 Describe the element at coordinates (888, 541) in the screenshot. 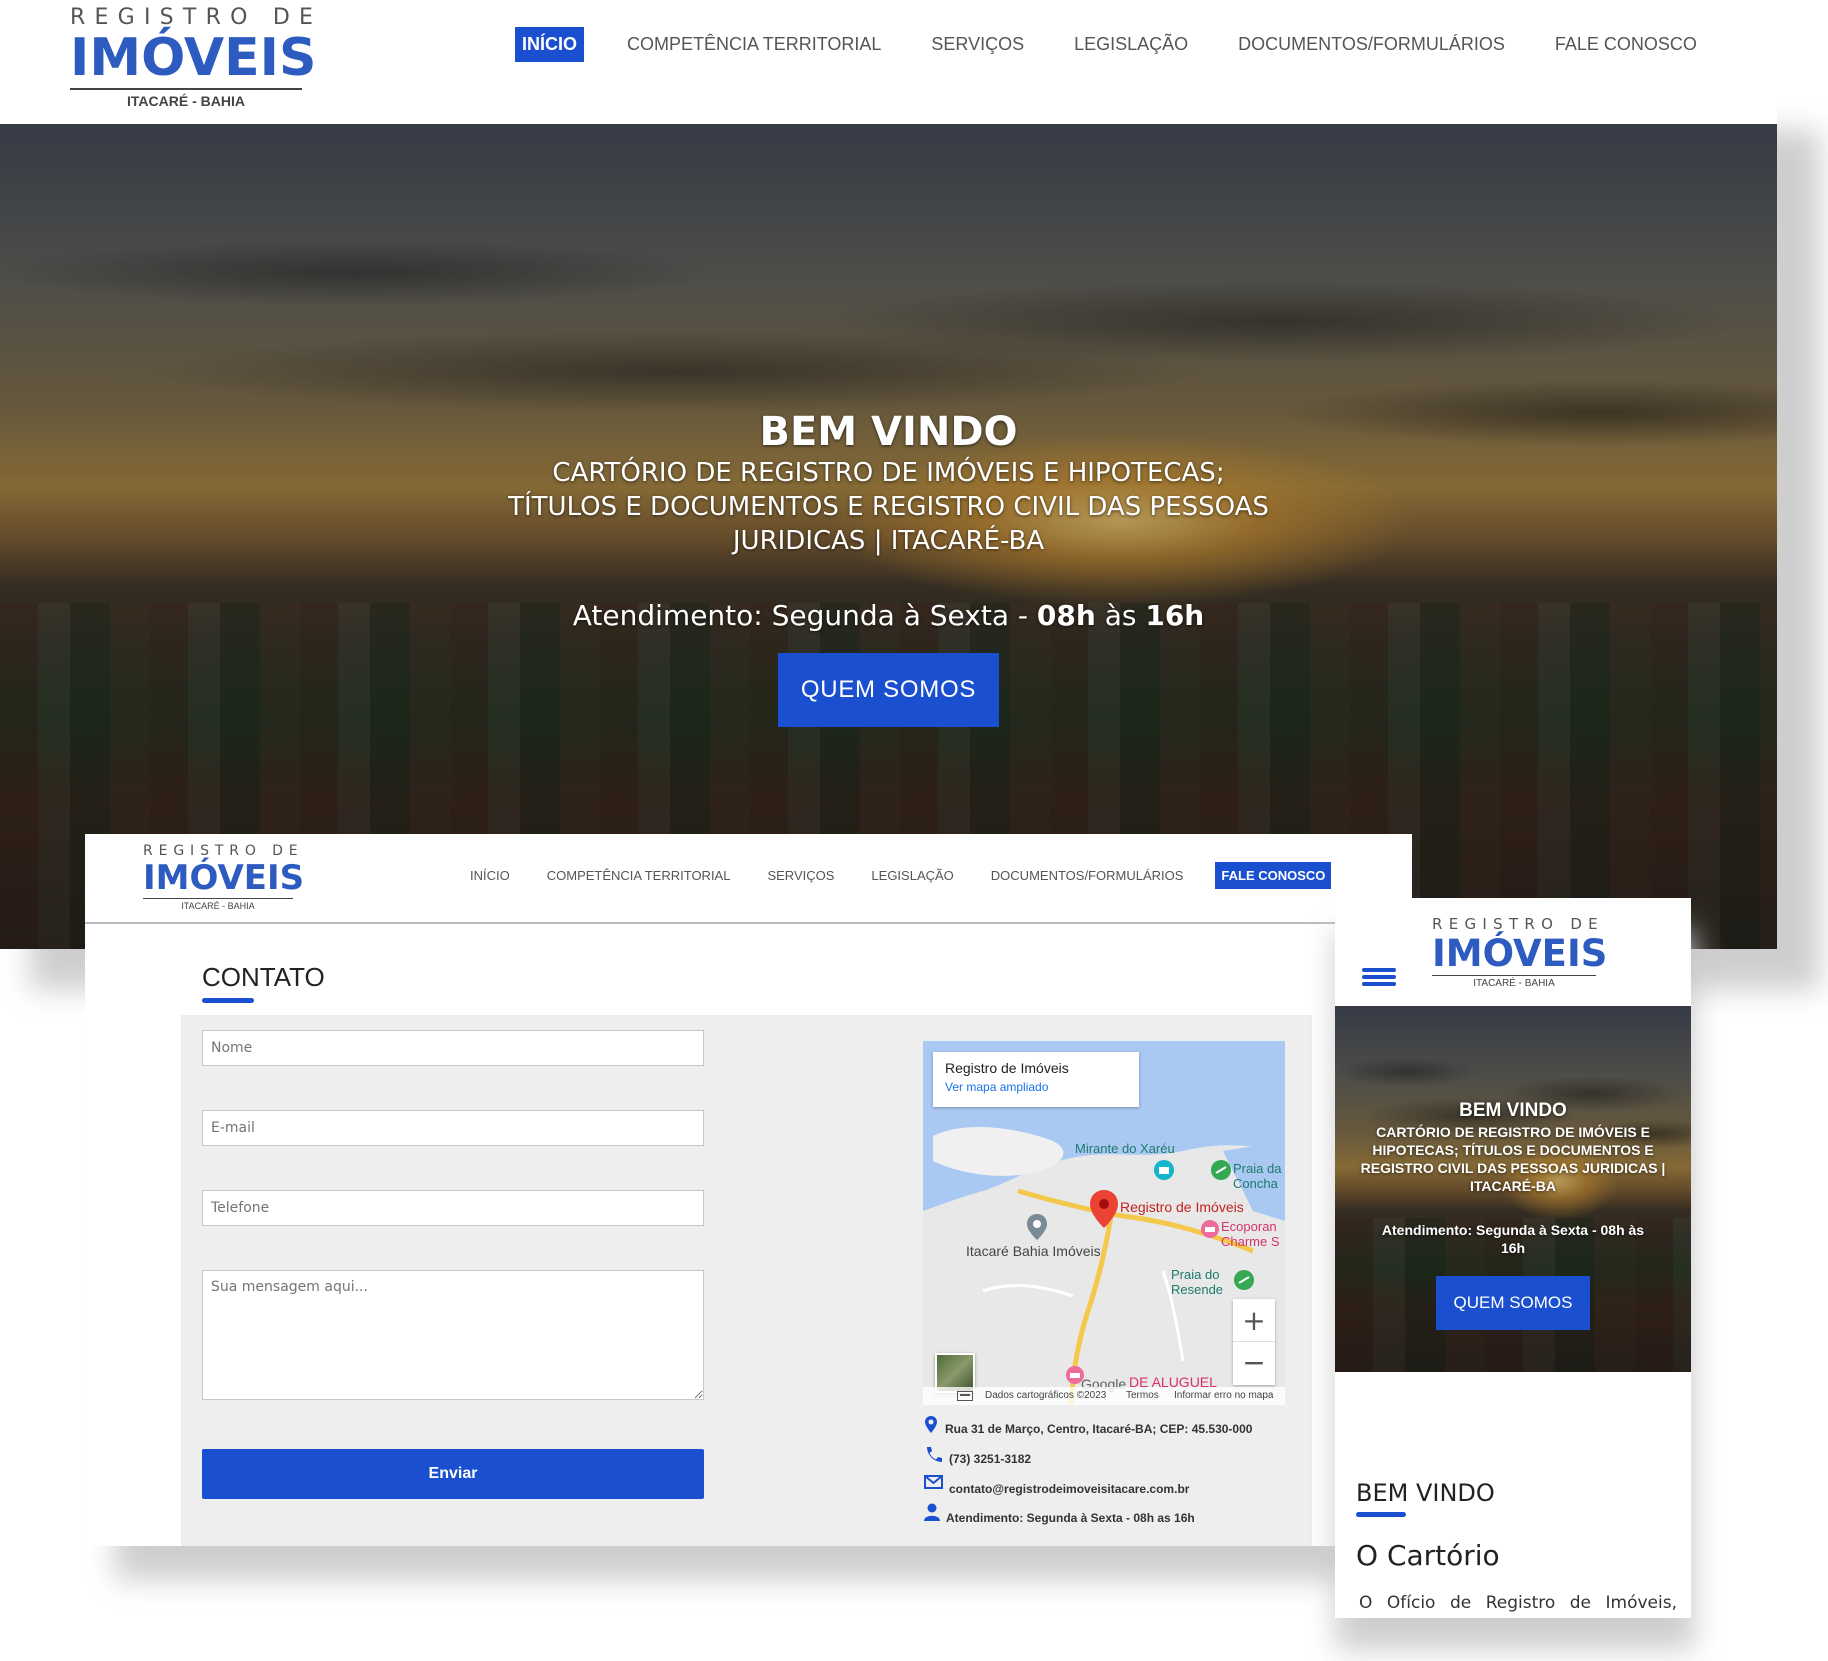

I see `hero-subtitle-3: JURIDICAS | ITACARÉ-BA` at that location.